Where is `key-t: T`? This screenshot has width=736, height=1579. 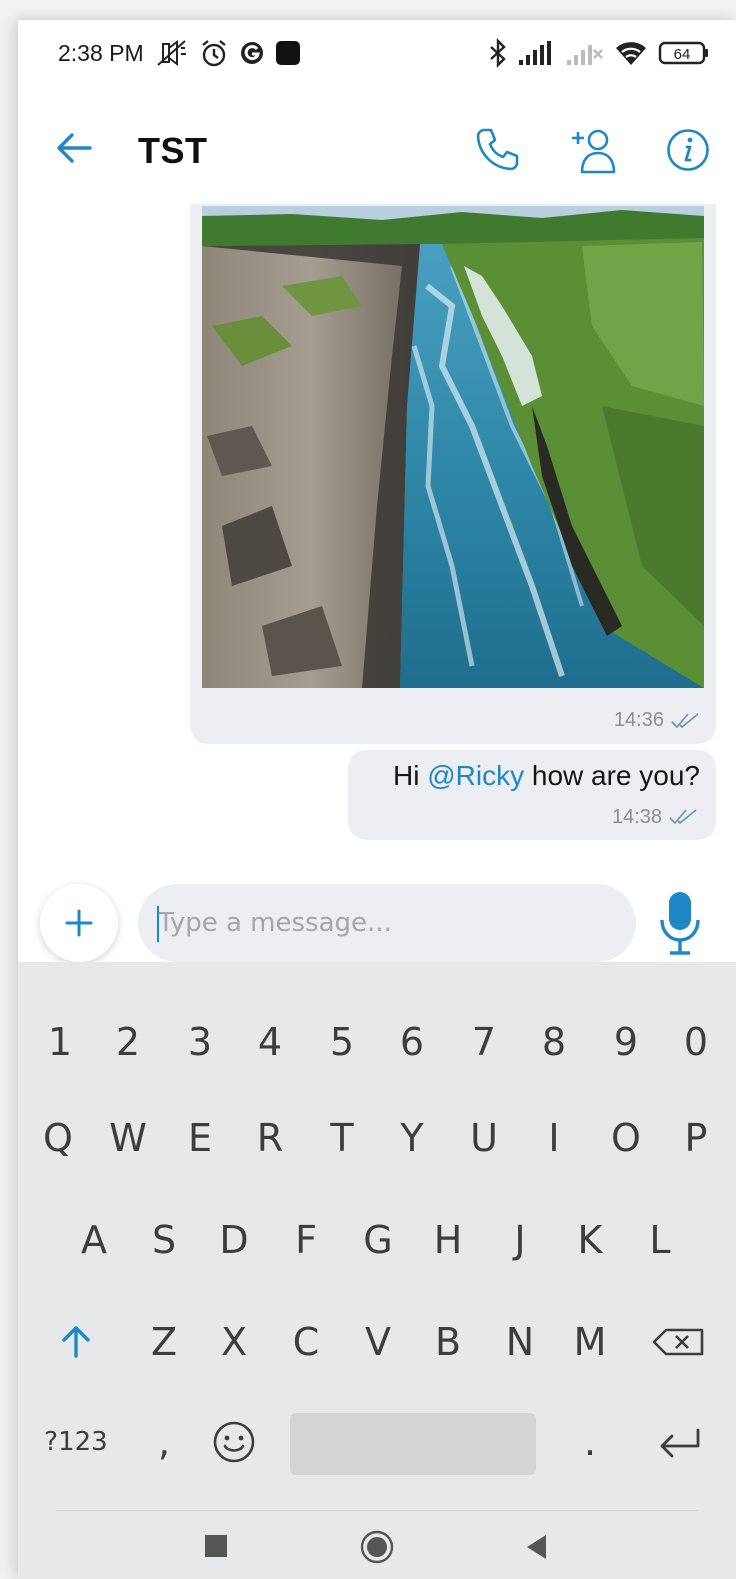
key-t: T is located at coordinates (342, 1138).